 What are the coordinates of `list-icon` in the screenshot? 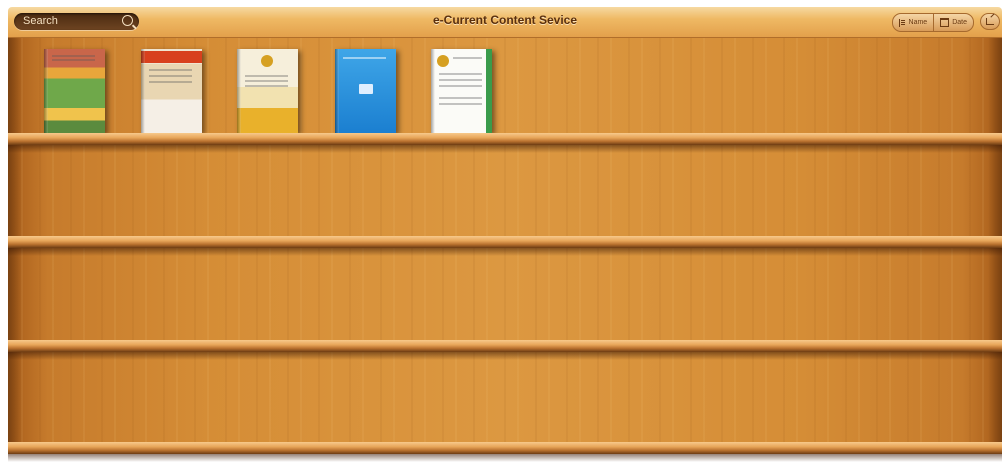 It's located at (902, 22).